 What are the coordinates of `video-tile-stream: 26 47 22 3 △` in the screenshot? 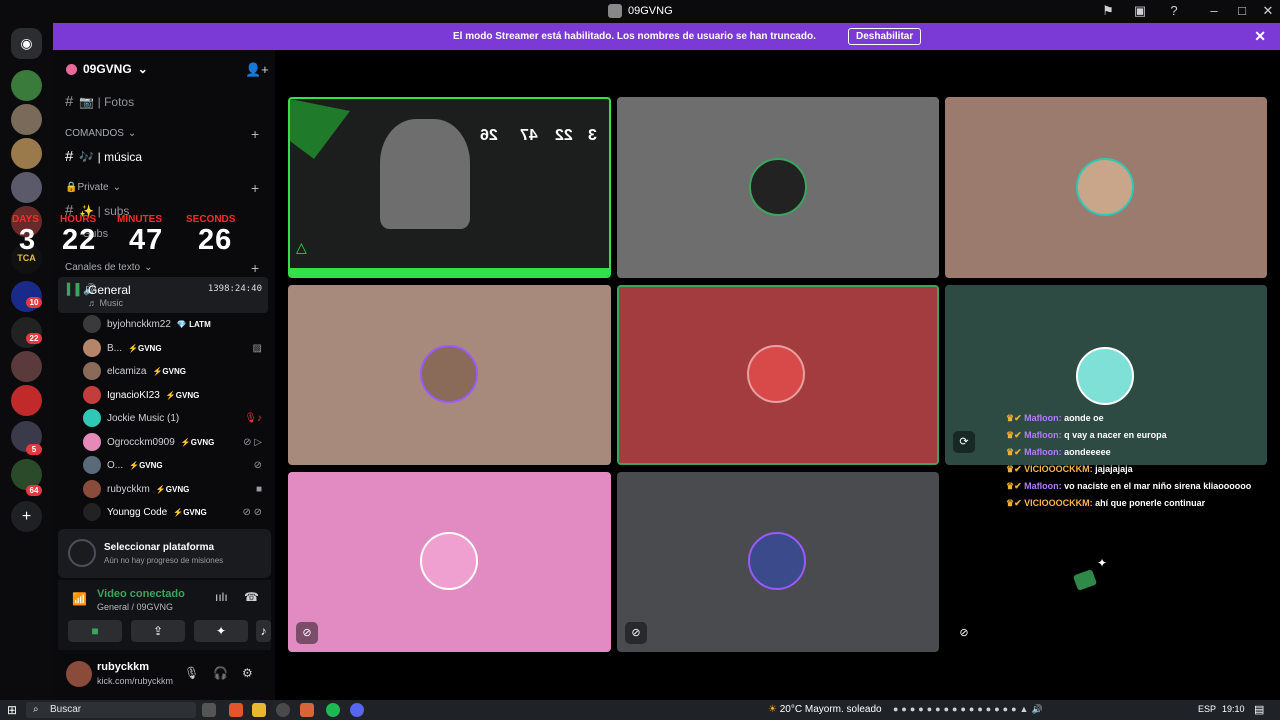 It's located at (449, 187).